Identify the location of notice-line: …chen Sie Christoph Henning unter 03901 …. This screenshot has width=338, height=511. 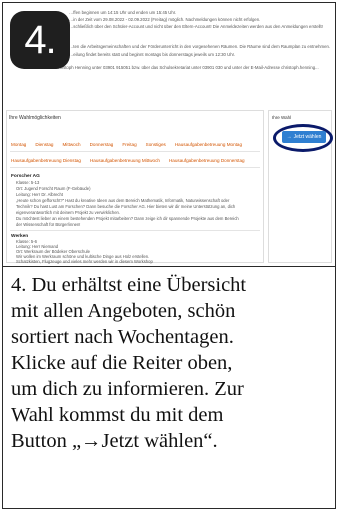
(176, 67).